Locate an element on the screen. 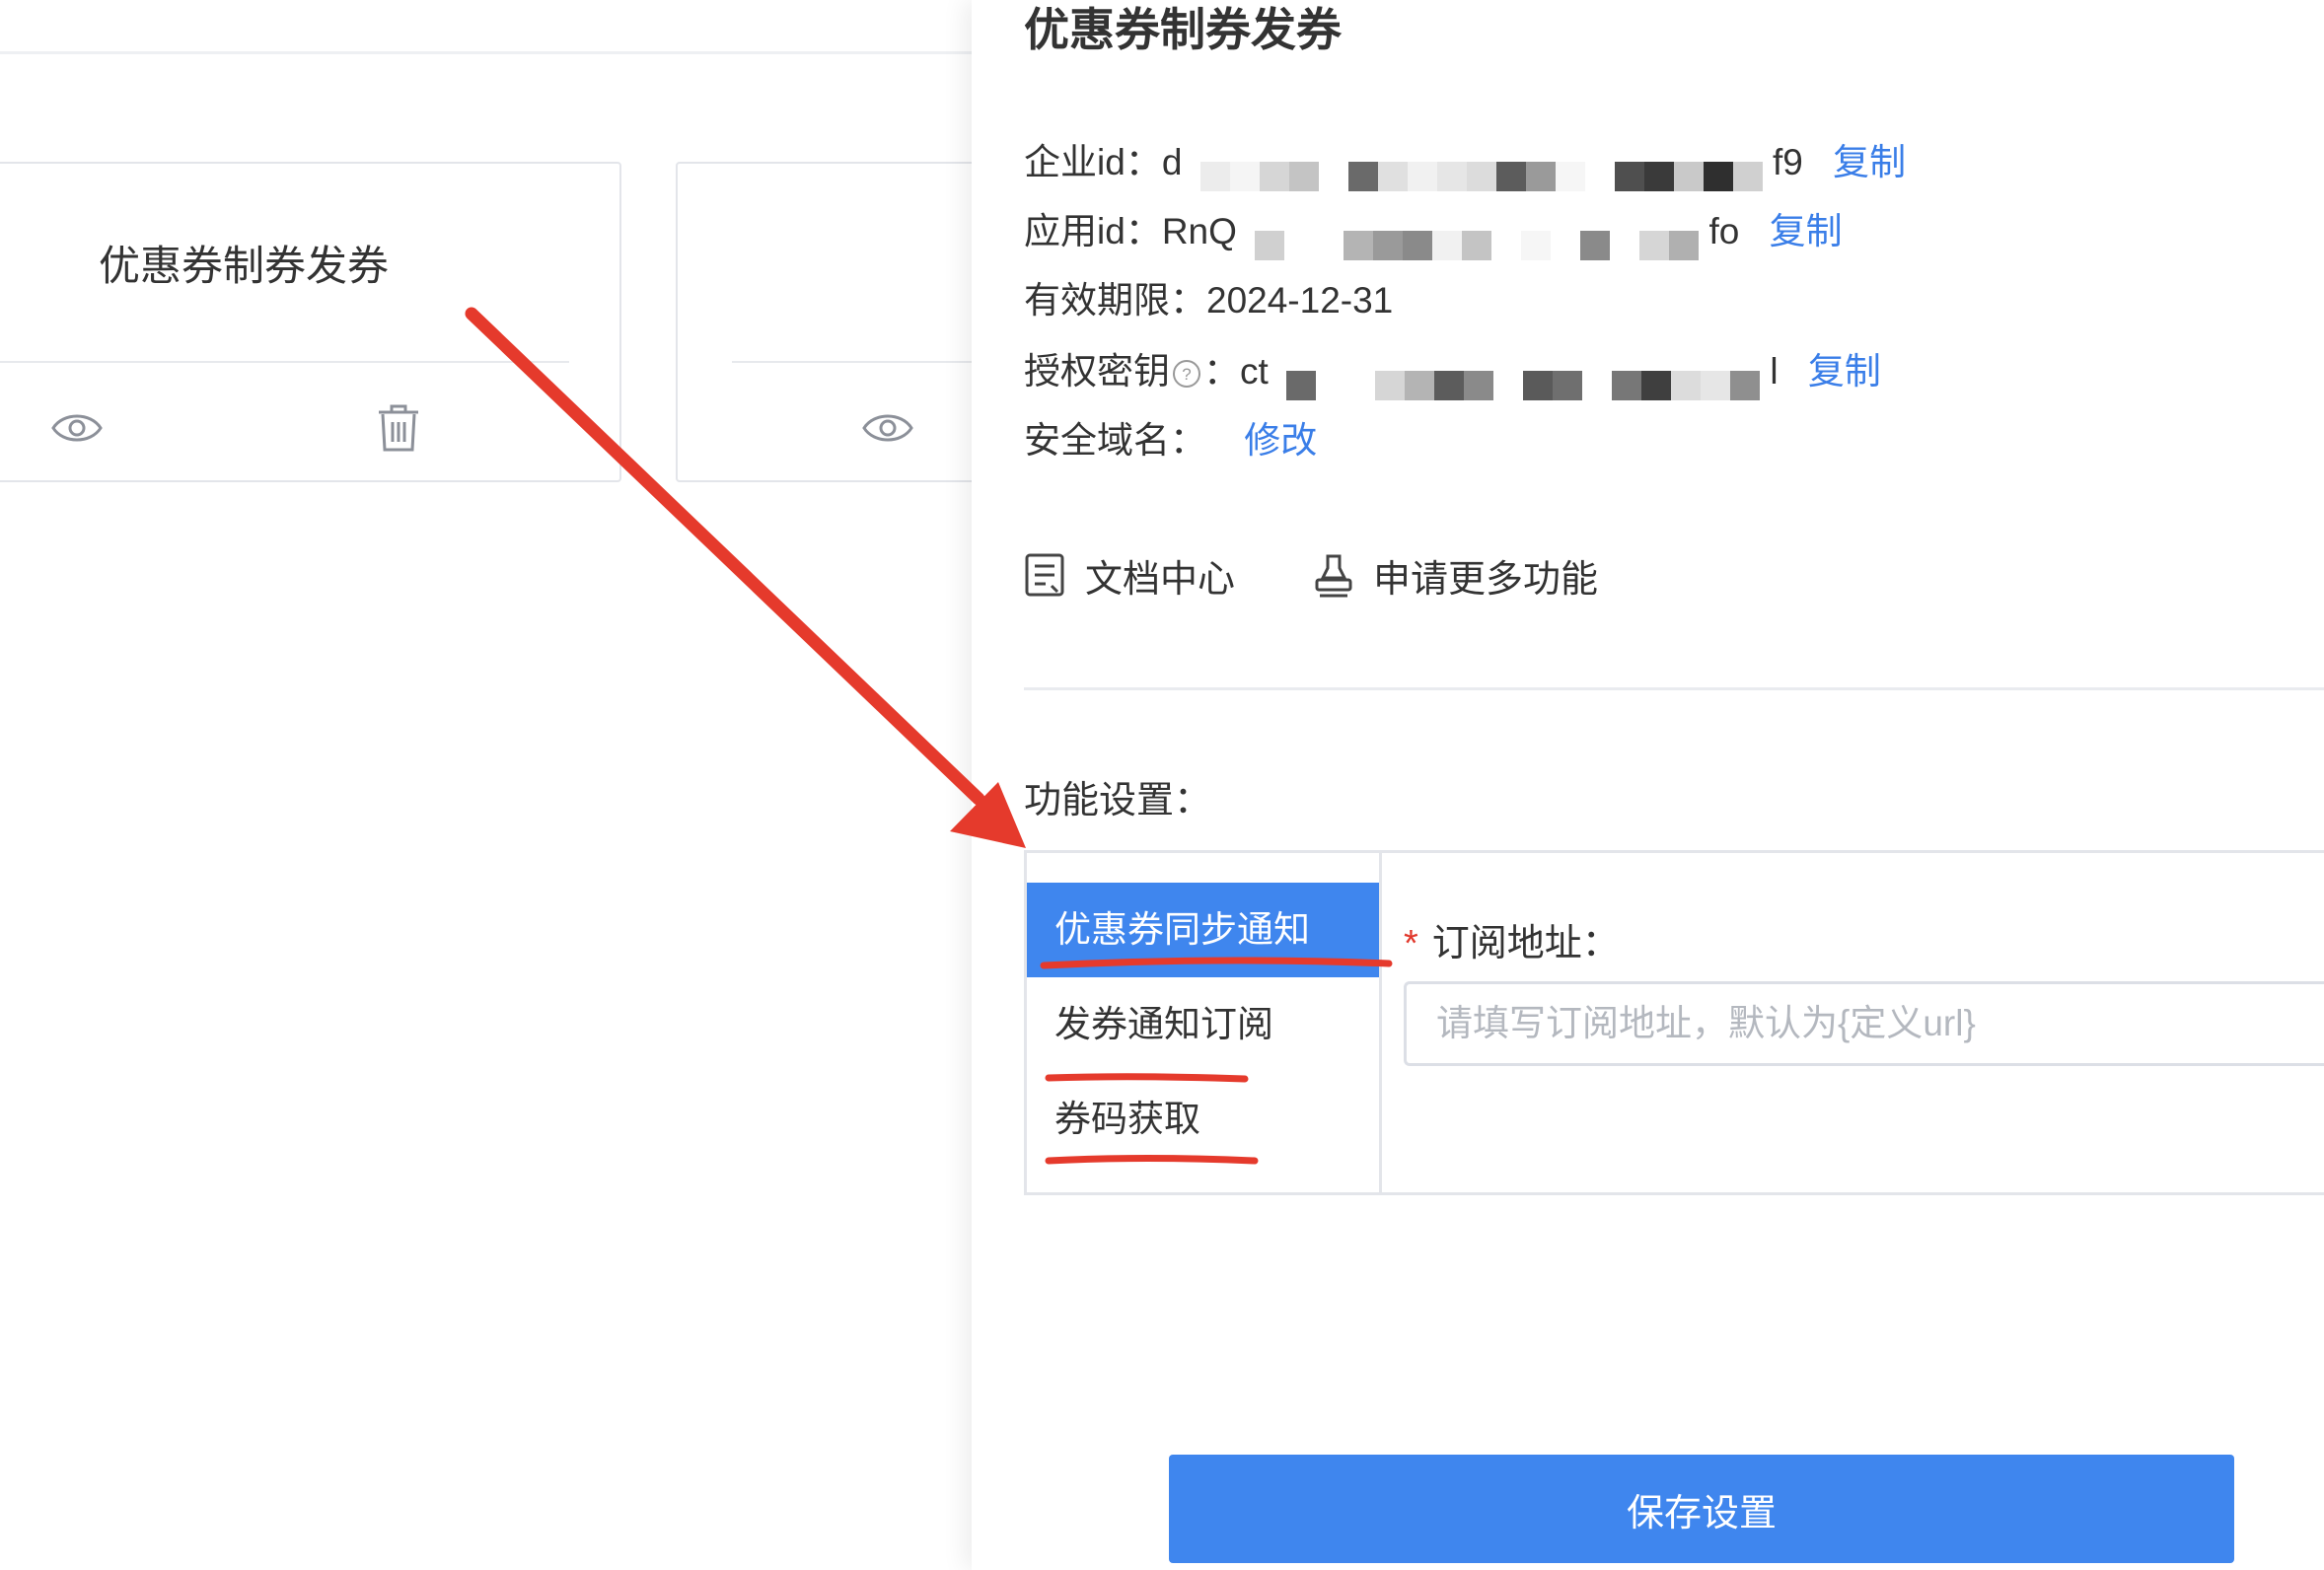  auth-key-prefix: ct is located at coordinates (1254, 371).